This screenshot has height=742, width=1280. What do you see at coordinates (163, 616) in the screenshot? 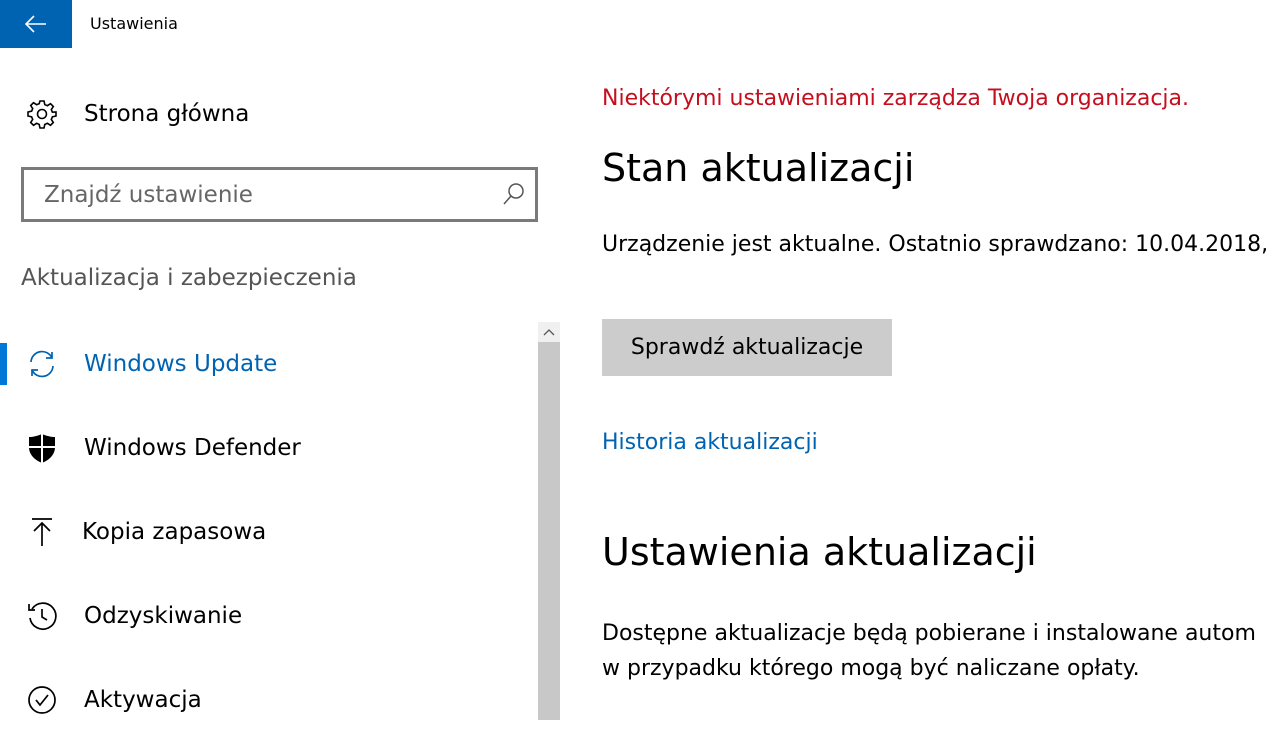
I see `sidebar-item-label: Odzyskiwanie` at bounding box center [163, 616].